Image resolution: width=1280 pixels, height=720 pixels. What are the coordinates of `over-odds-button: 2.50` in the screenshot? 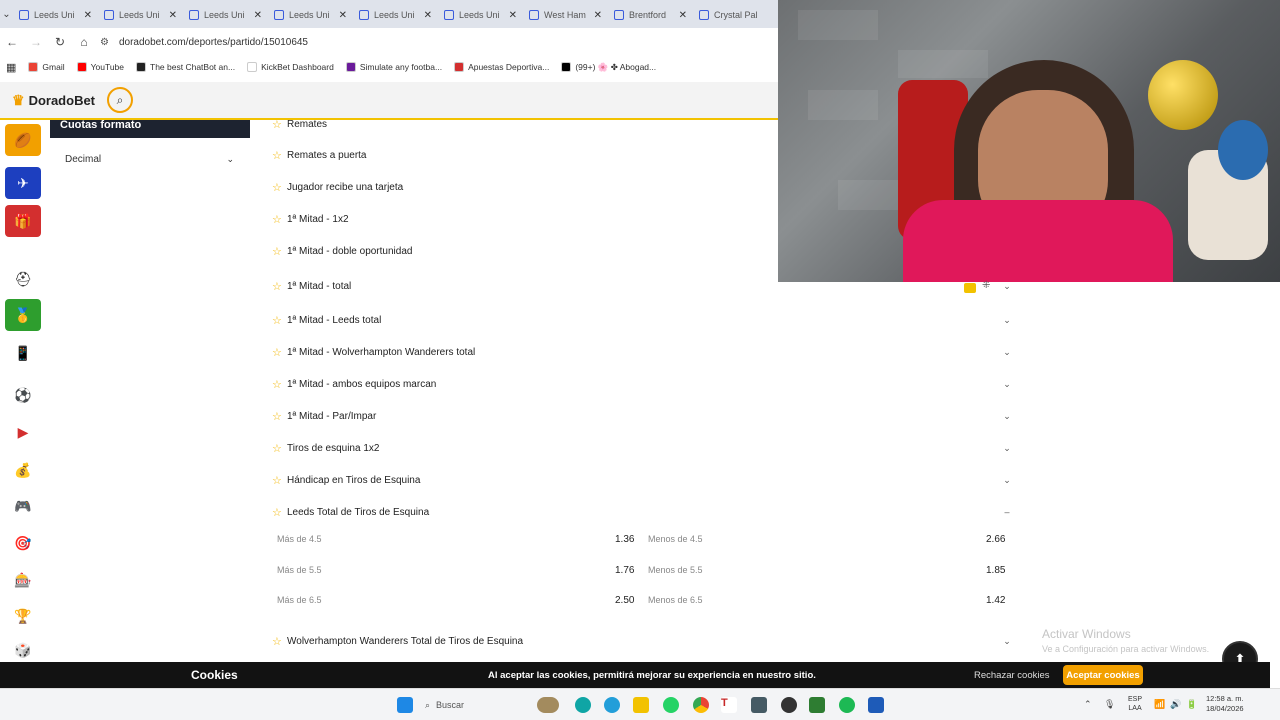 It's located at (624, 600).